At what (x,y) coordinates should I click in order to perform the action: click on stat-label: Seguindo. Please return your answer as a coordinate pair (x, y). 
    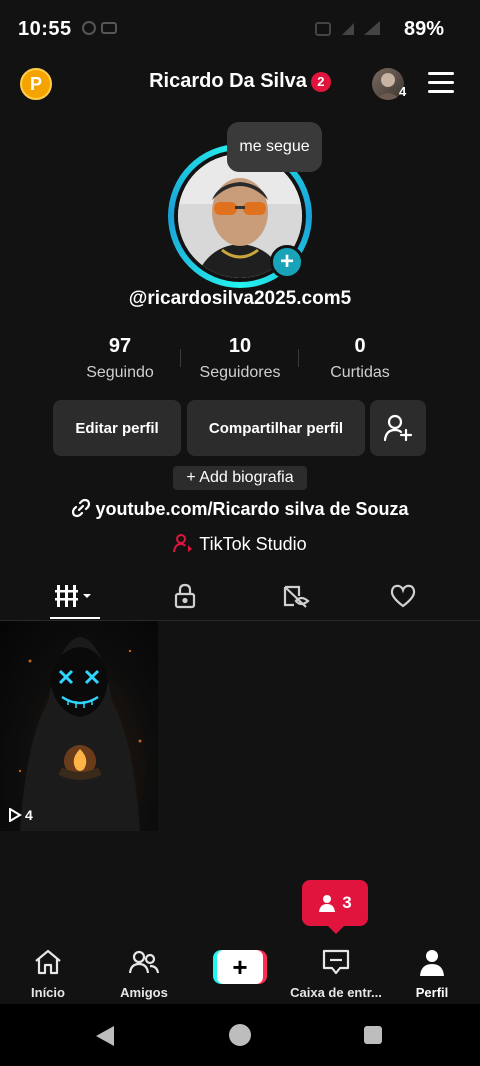
    Looking at the image, I should click on (120, 372).